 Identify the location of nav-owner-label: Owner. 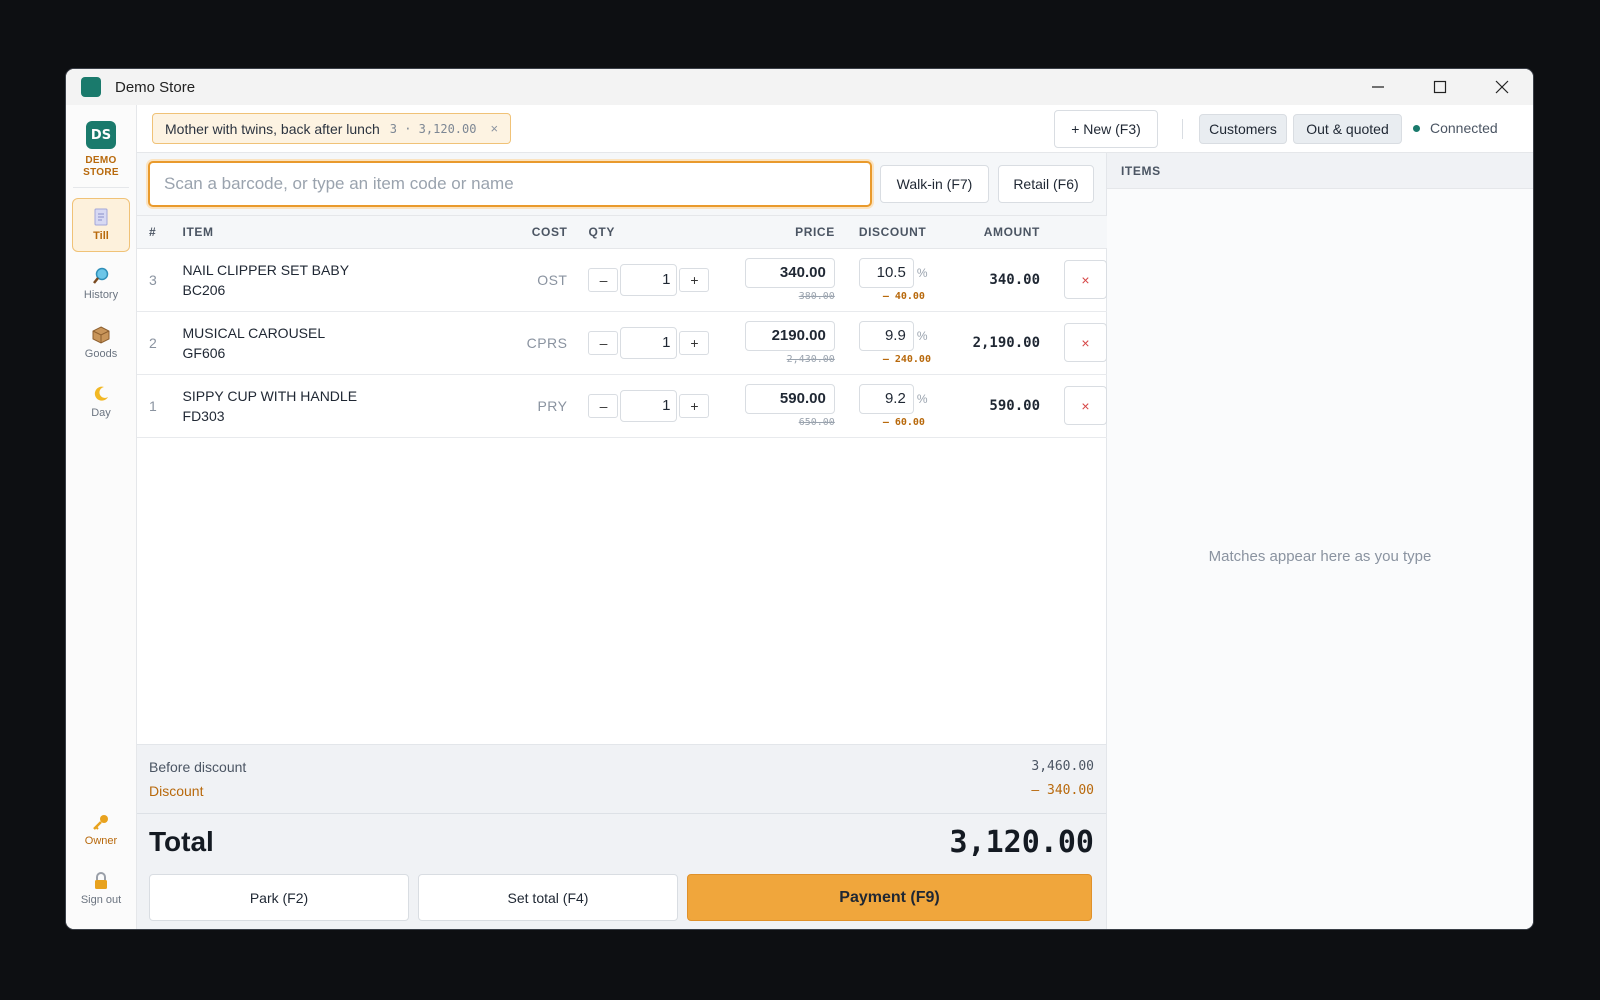
(101, 841).